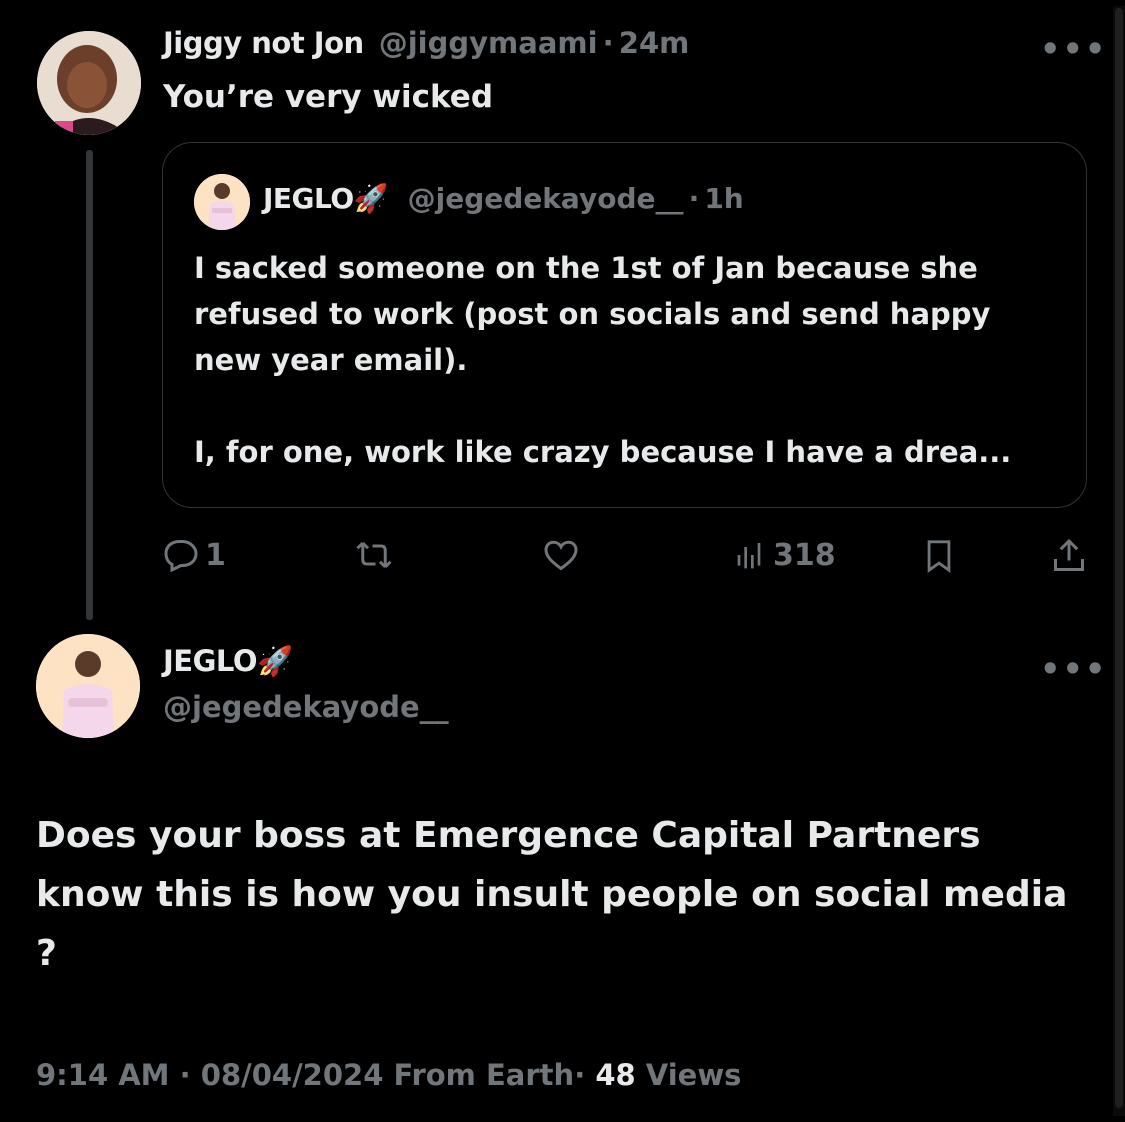 Image resolution: width=1125 pixels, height=1122 pixels. I want to click on retweet-icon, so click(374, 555).